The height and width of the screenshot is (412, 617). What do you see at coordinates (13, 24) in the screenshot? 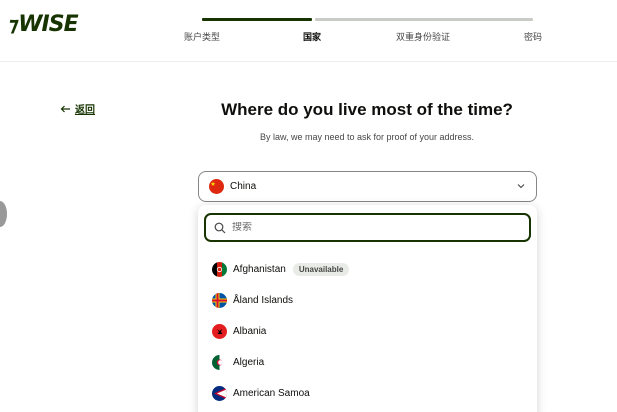
I see `logo-mark: ⁊` at bounding box center [13, 24].